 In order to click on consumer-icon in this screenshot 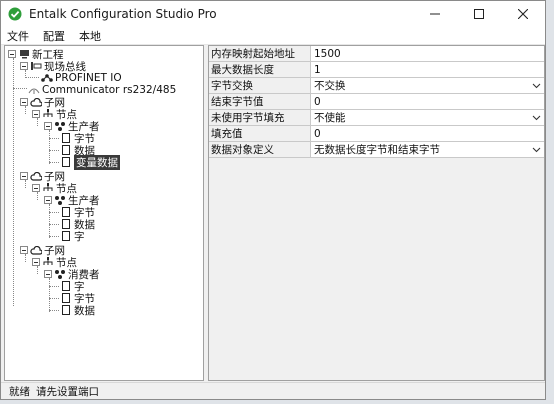, I will do `click(60, 274)`.